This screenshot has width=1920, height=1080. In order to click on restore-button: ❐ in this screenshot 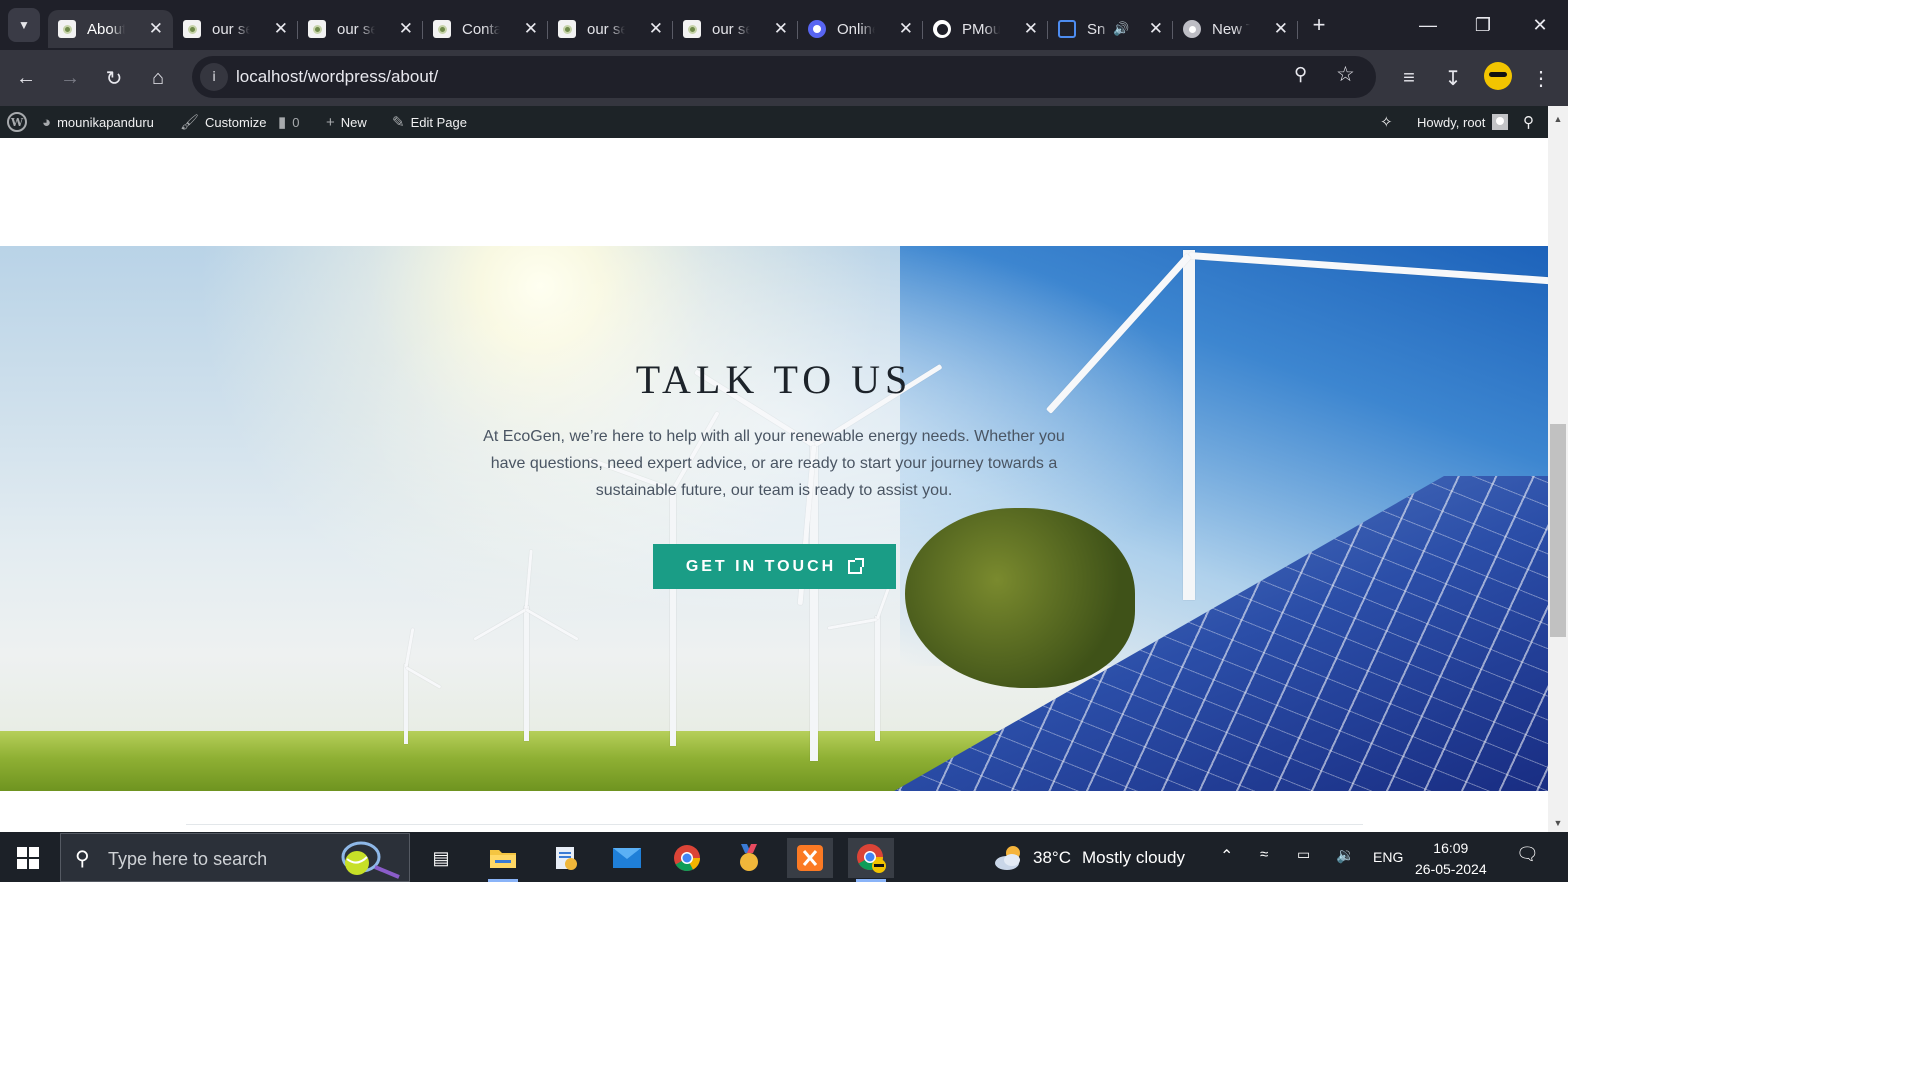, I will do `click(1483, 25)`.